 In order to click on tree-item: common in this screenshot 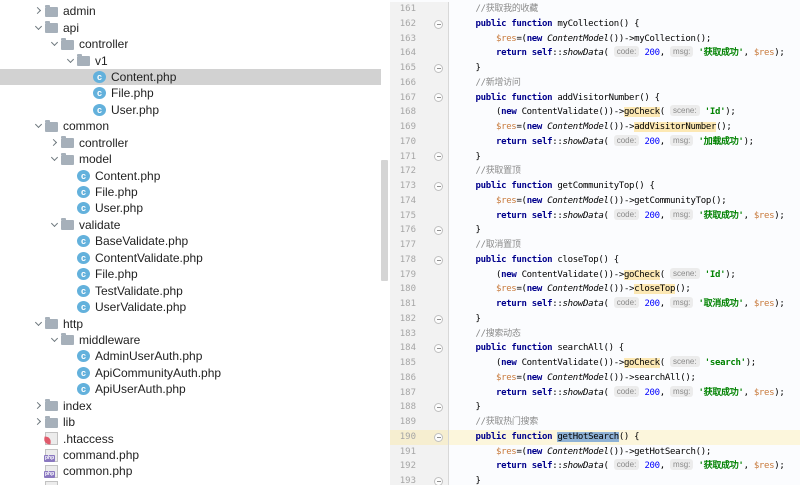, I will do `click(190, 126)`.